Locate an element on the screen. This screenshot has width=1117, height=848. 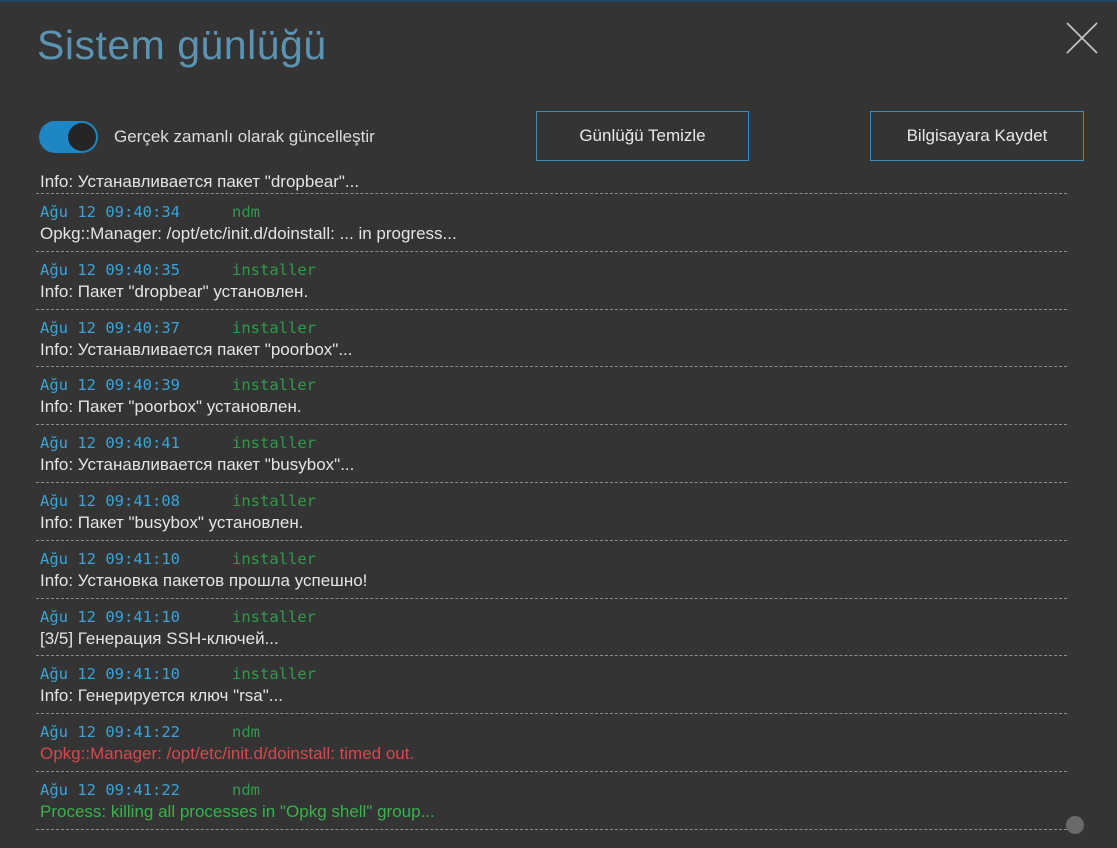
log-timestamp: Ağu 12 09:40:41 is located at coordinates (110, 443).